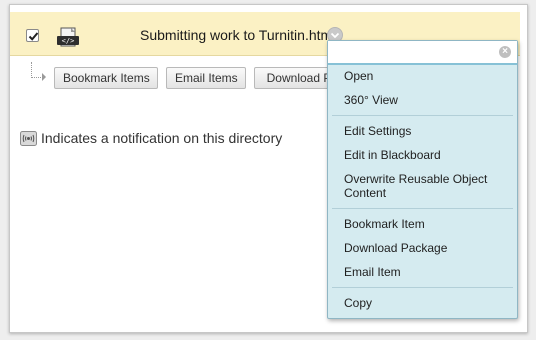 The height and width of the screenshot is (340, 536). I want to click on menu-item-overwrite-reusable-object: Overwrite Reusable Object Content, so click(429, 186).